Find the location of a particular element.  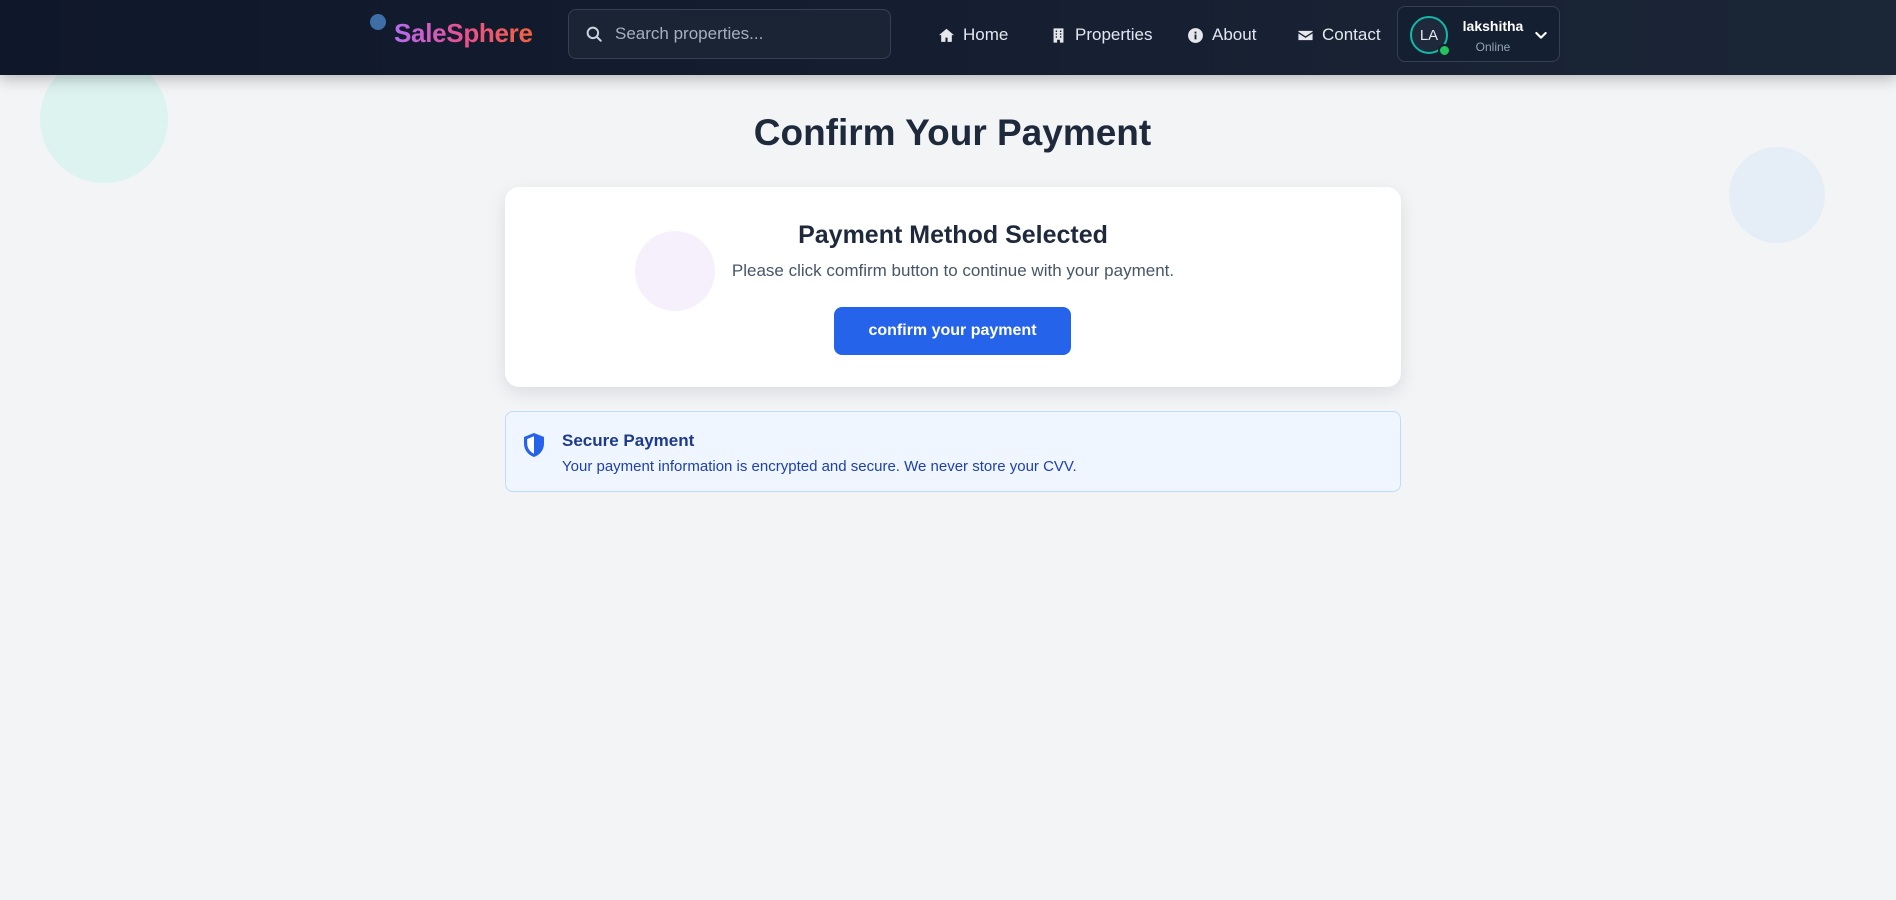

search-box is located at coordinates (729, 34).